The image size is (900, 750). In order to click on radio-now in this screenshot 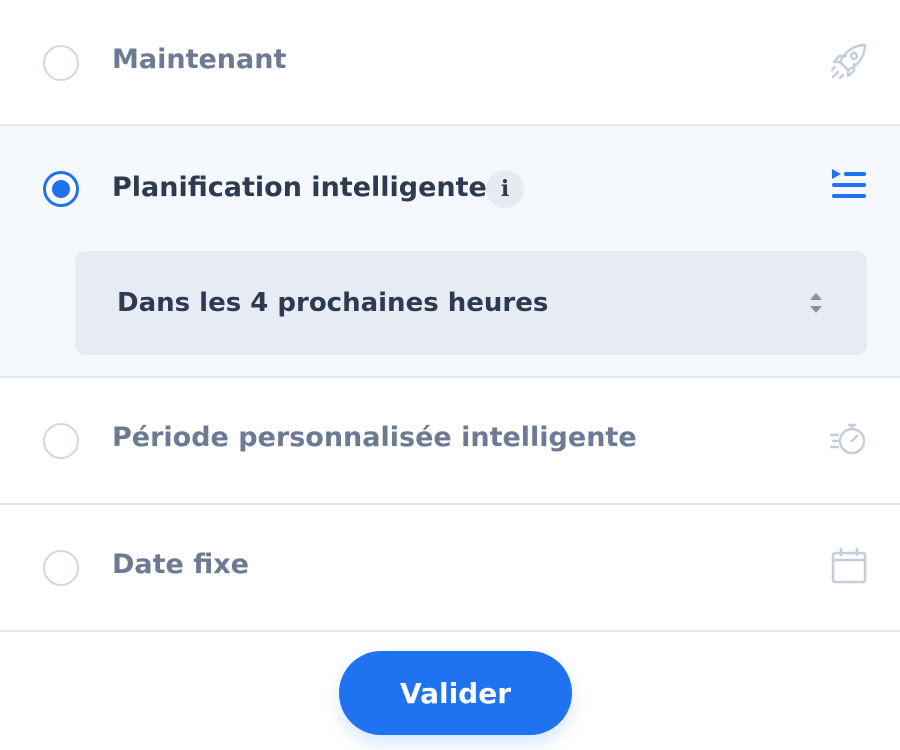, I will do `click(61, 63)`.